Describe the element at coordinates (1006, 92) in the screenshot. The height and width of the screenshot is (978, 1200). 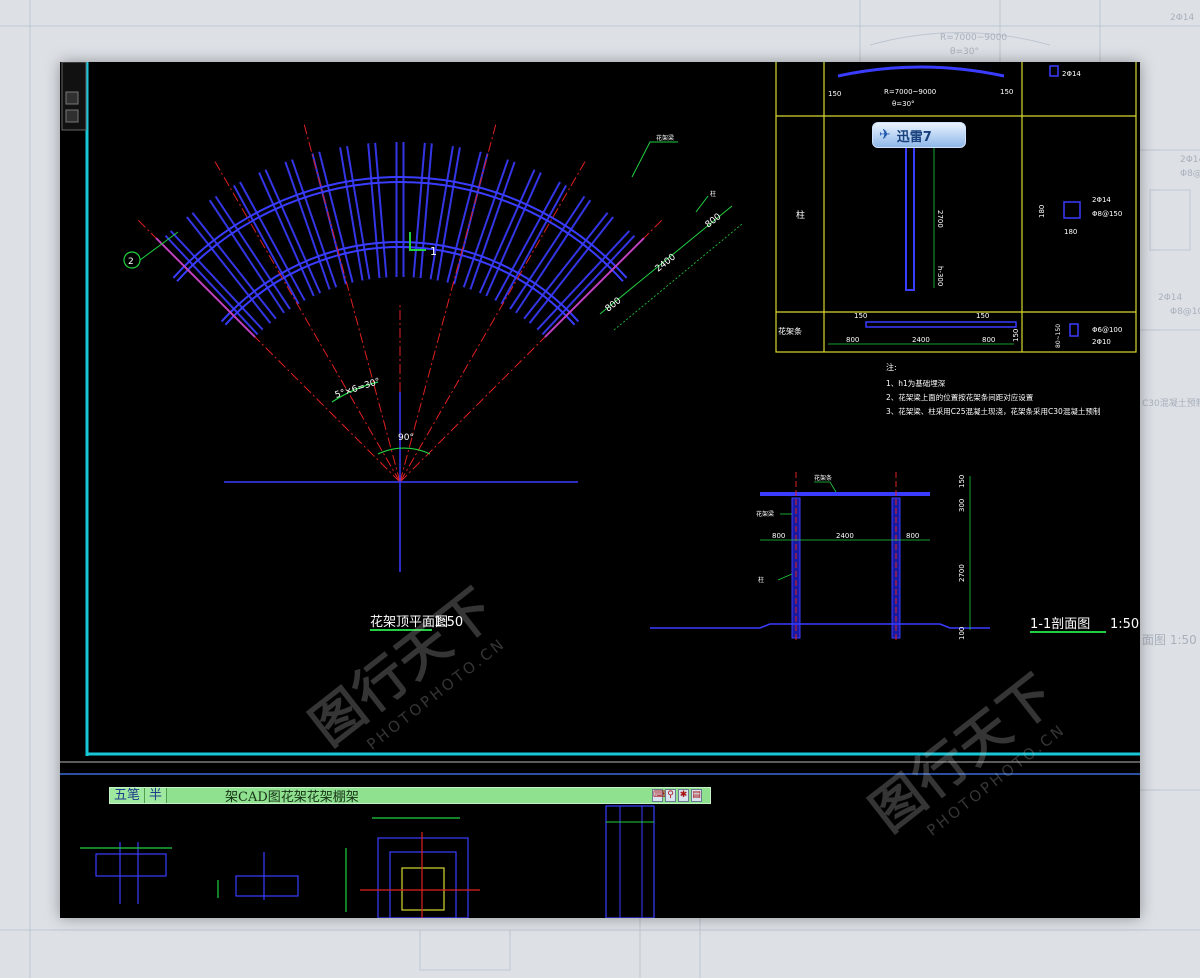
I see `top-dim-right: 150` at that location.